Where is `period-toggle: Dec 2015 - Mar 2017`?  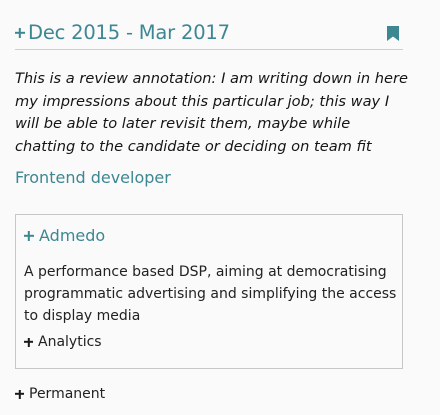
period-toggle: Dec 2015 - Mar 2017 is located at coordinates (122, 32).